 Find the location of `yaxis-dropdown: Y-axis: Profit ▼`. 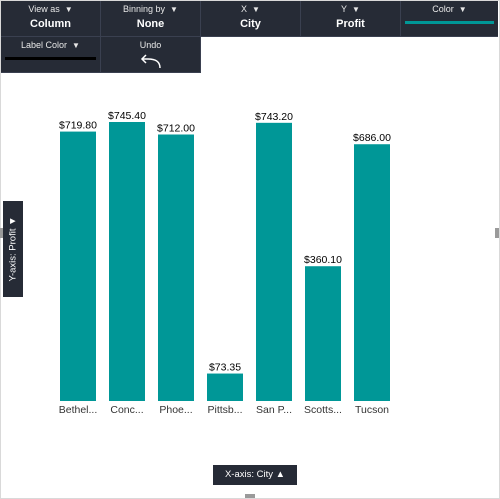

yaxis-dropdown: Y-axis: Profit ▼ is located at coordinates (13, 249).